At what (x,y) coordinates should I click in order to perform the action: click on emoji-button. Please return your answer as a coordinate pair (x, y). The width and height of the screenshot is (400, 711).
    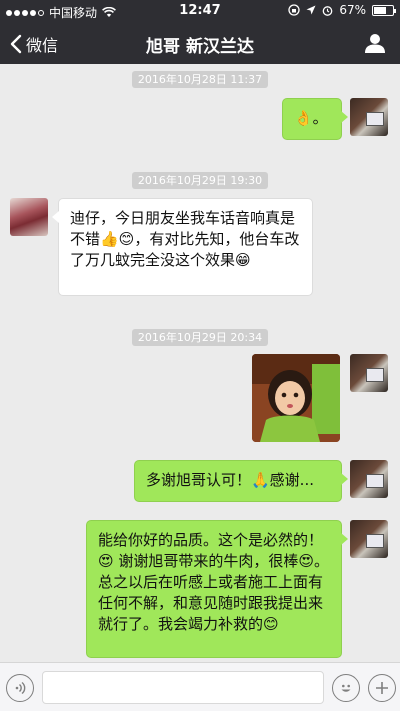
    Looking at the image, I should click on (346, 688).